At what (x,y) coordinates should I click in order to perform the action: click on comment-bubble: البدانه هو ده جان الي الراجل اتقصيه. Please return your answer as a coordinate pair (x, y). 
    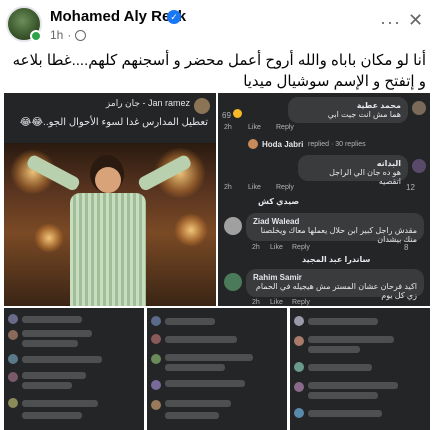
    Looking at the image, I should click on (353, 170).